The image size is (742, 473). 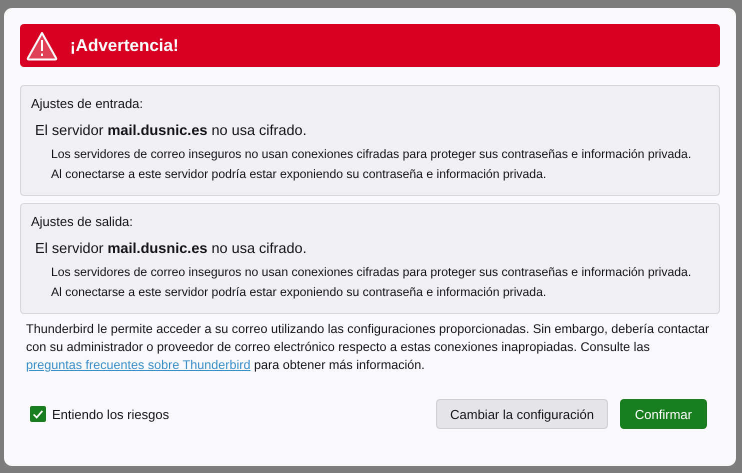 I want to click on checkbox-label: Entiendo los riesgos, so click(x=111, y=414).